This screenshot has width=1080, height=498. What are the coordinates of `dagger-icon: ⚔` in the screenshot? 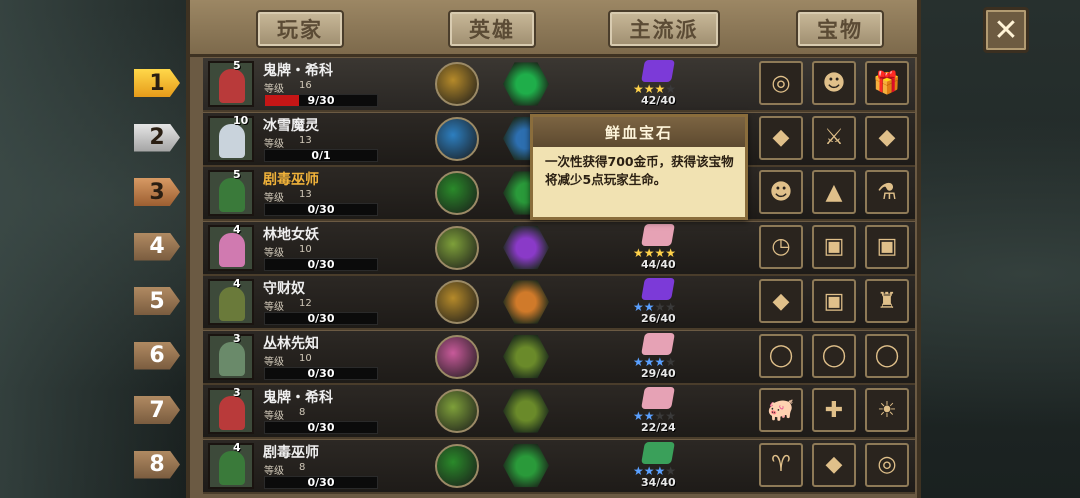 It's located at (834, 137).